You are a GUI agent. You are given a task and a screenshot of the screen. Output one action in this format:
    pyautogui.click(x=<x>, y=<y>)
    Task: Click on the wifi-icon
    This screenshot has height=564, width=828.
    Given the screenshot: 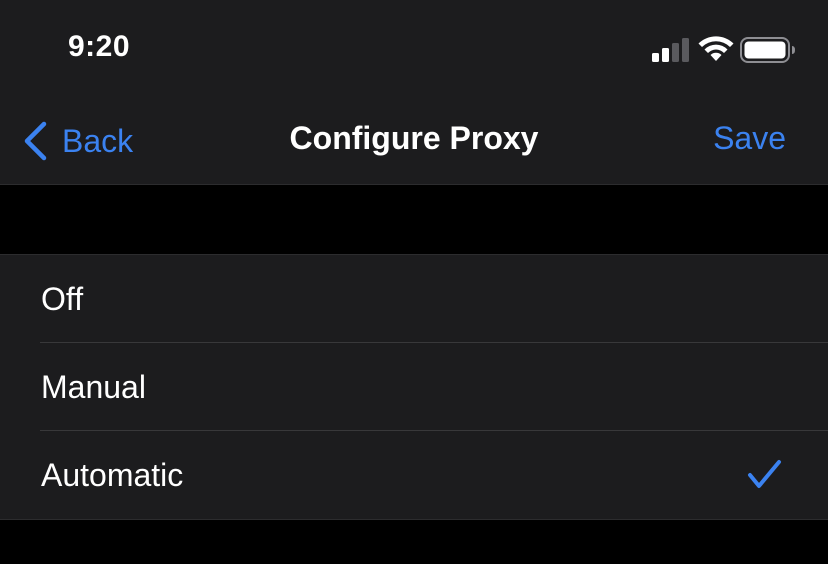 What is the action you would take?
    pyautogui.click(x=716, y=48)
    